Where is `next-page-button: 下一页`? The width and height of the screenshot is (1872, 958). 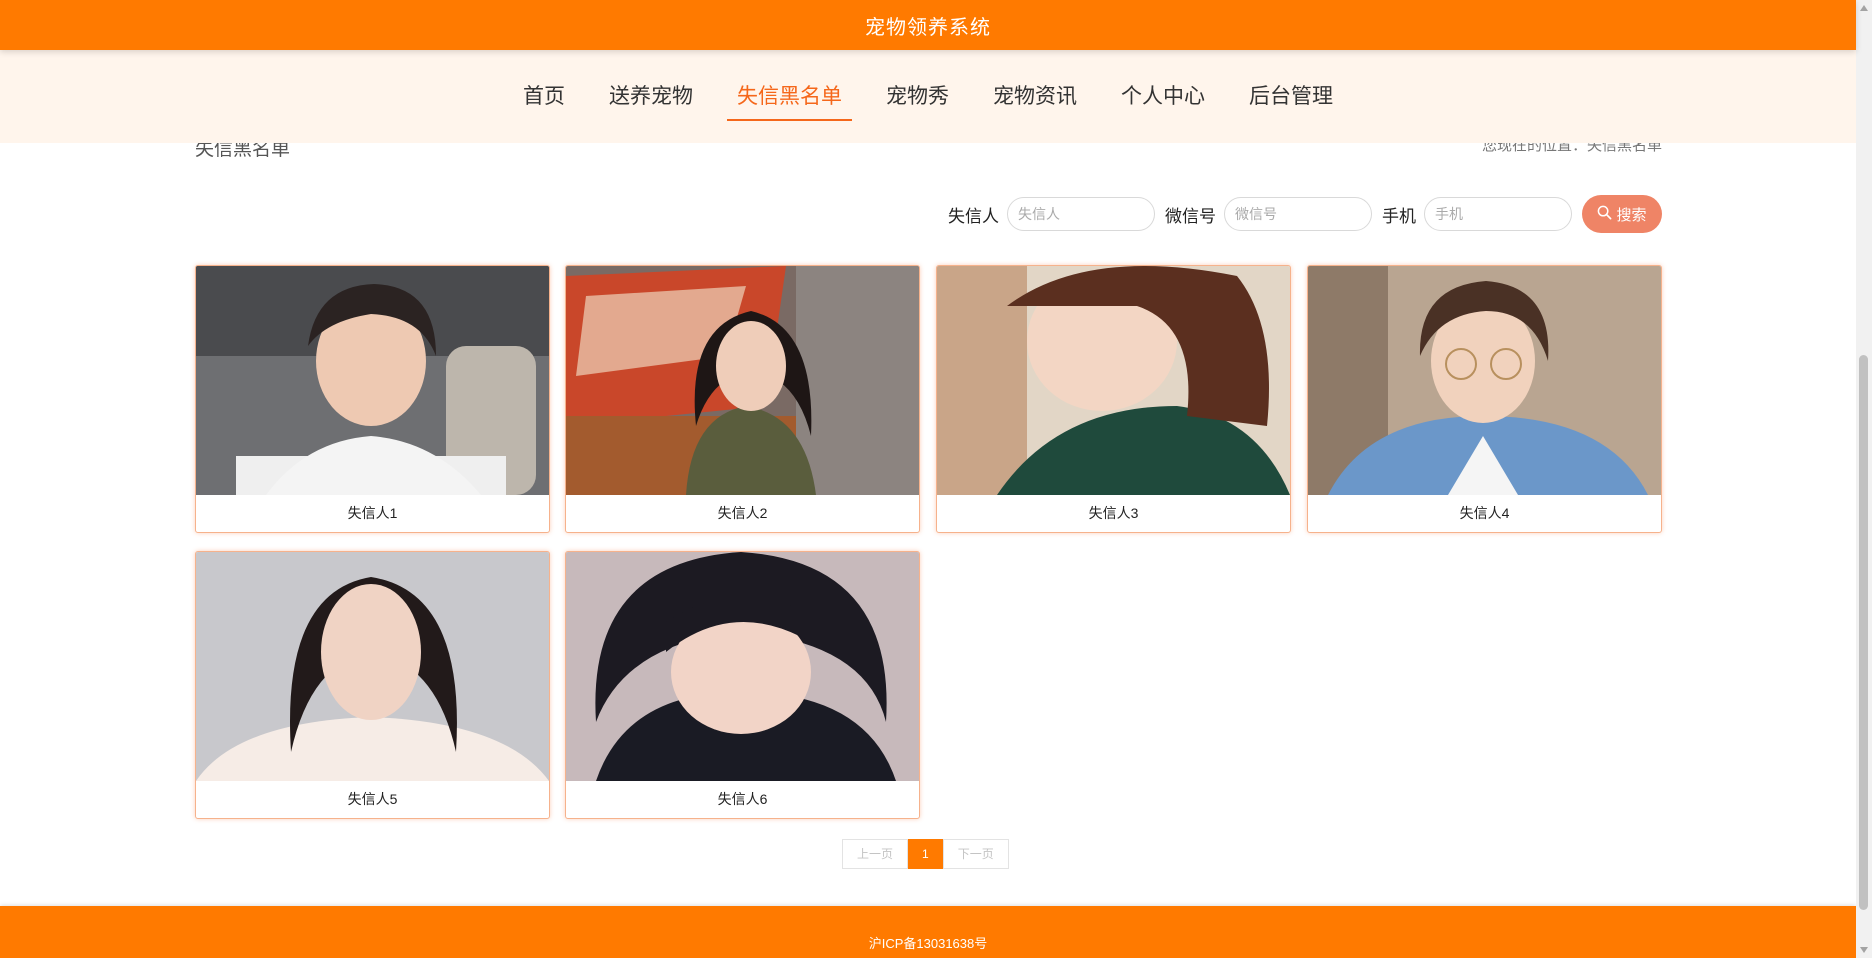 next-page-button: 下一页 is located at coordinates (975, 854).